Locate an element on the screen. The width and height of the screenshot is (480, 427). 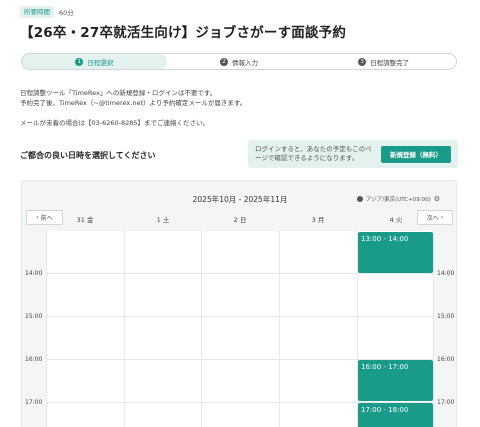
timezone-selector: アジア/東京(UTC+09:00) ⚙ is located at coordinates (398, 199).